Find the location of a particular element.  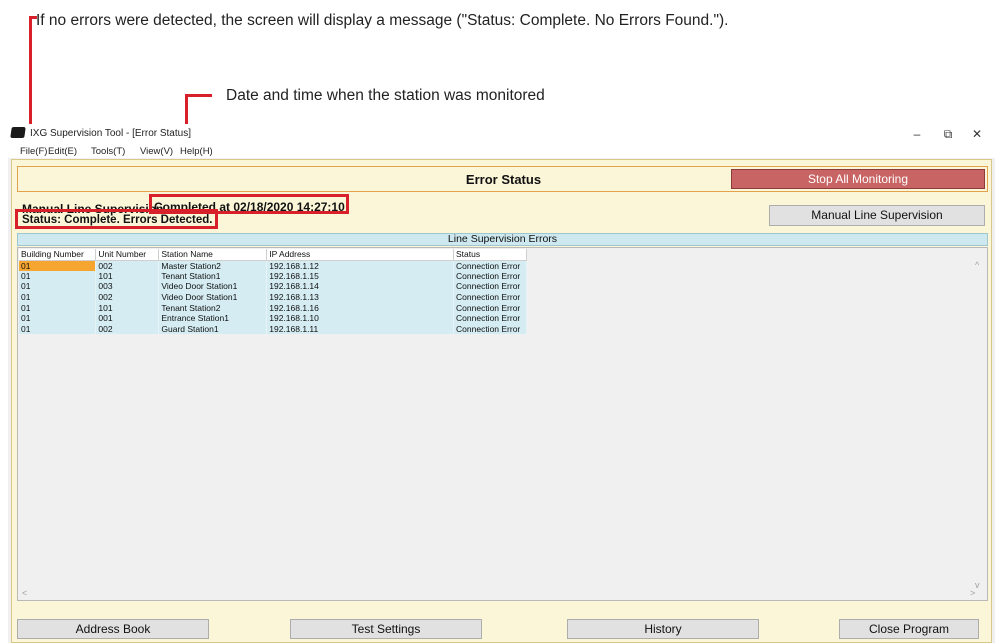

menu-view: View(V) is located at coordinates (156, 151).